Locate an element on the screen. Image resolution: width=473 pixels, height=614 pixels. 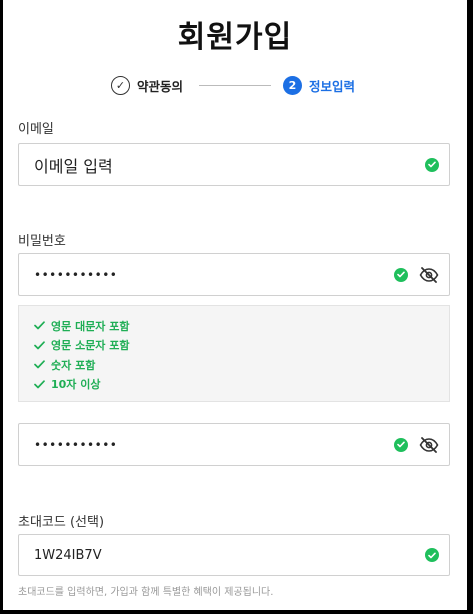
password-field: ••••••••••• is located at coordinates (234, 274).